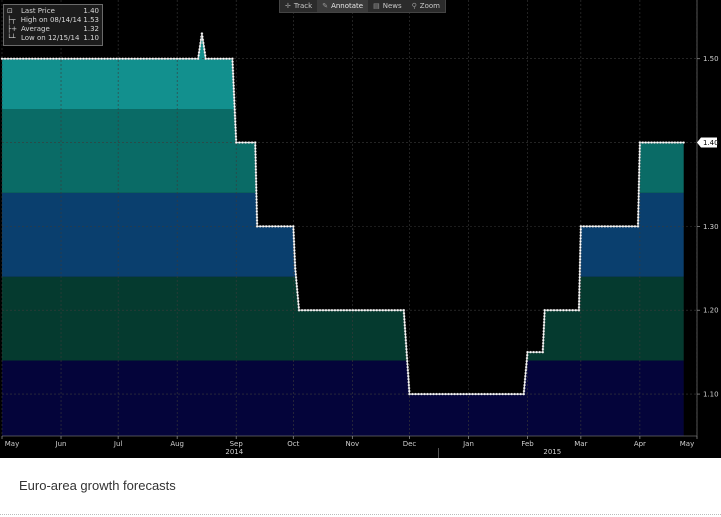 The image size is (721, 517). I want to click on x-tick-label: May, so click(12, 444).